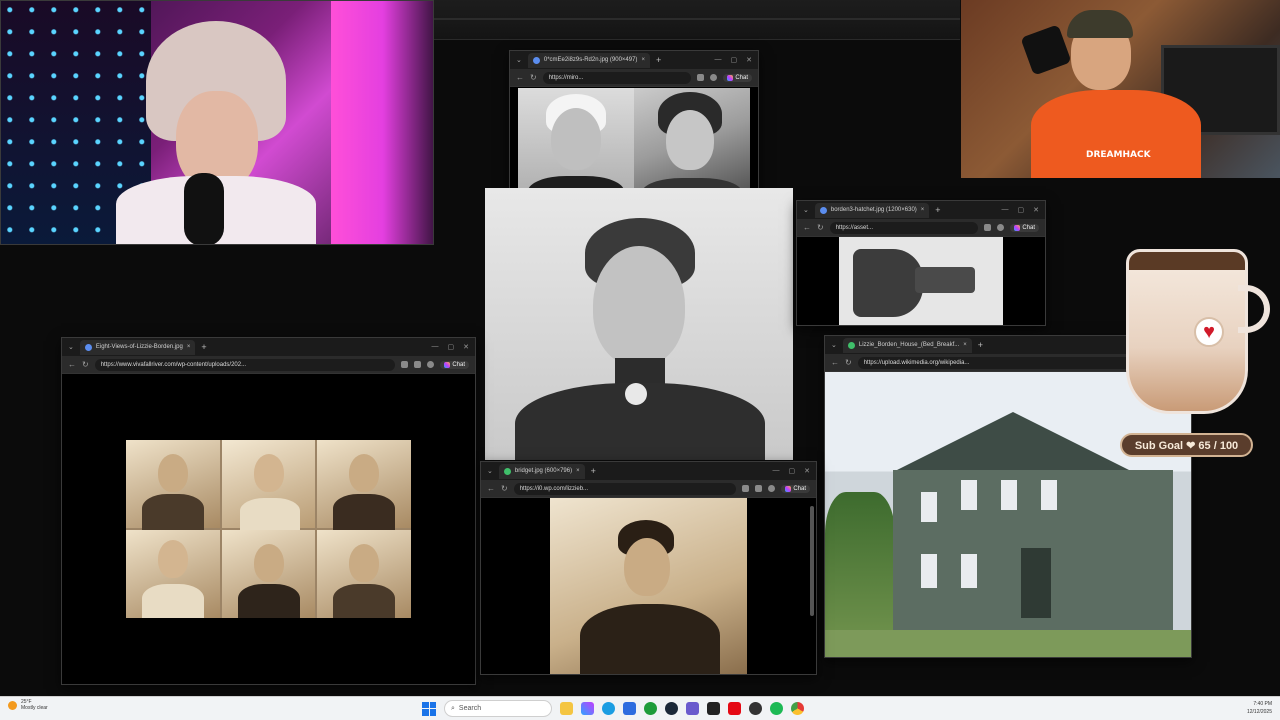 The width and height of the screenshot is (1280, 720). I want to click on steam-icon, so click(671, 708).